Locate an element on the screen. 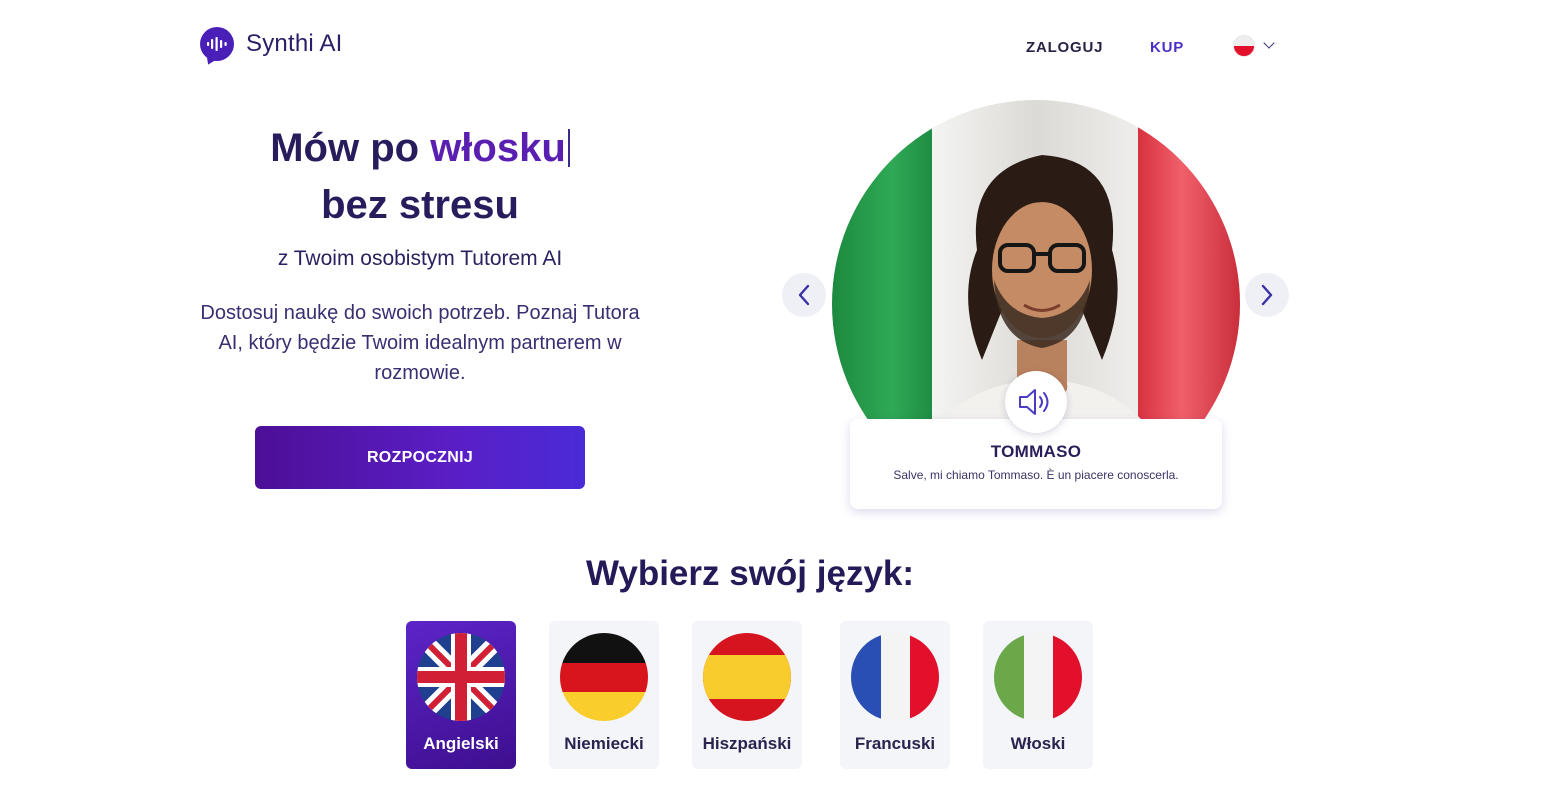  language-option-german: Niemiecki is located at coordinates (604, 695).